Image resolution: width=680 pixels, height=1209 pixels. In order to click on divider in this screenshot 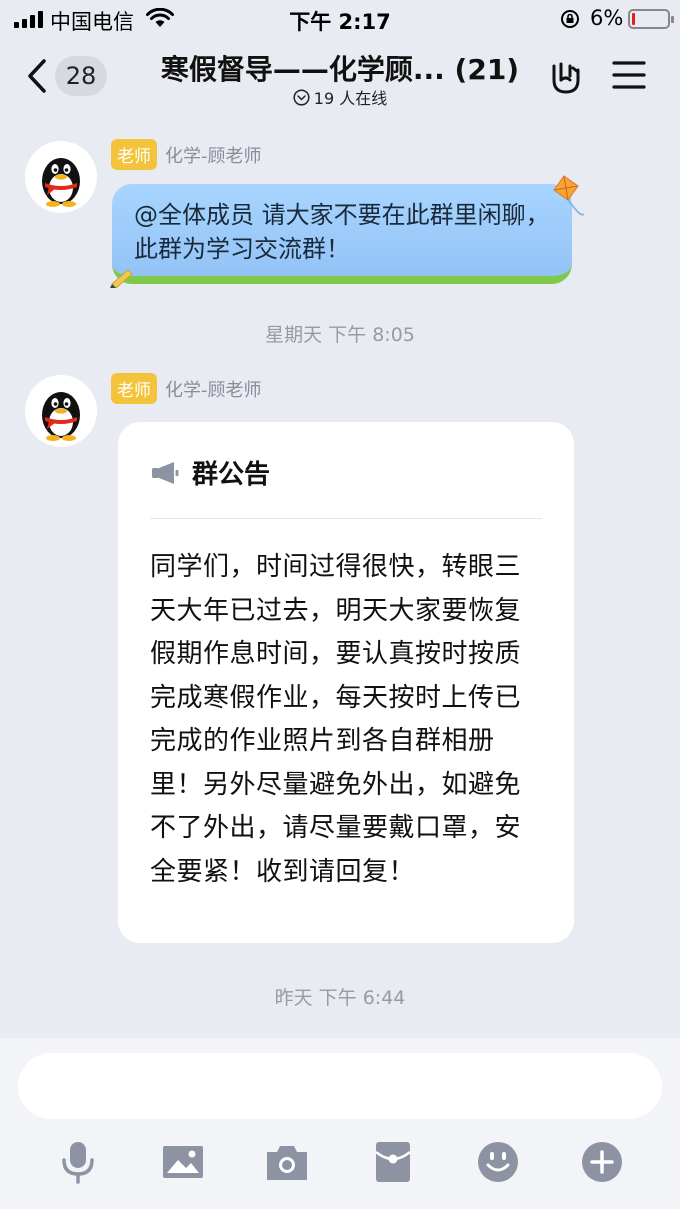, I will do `click(346, 518)`.